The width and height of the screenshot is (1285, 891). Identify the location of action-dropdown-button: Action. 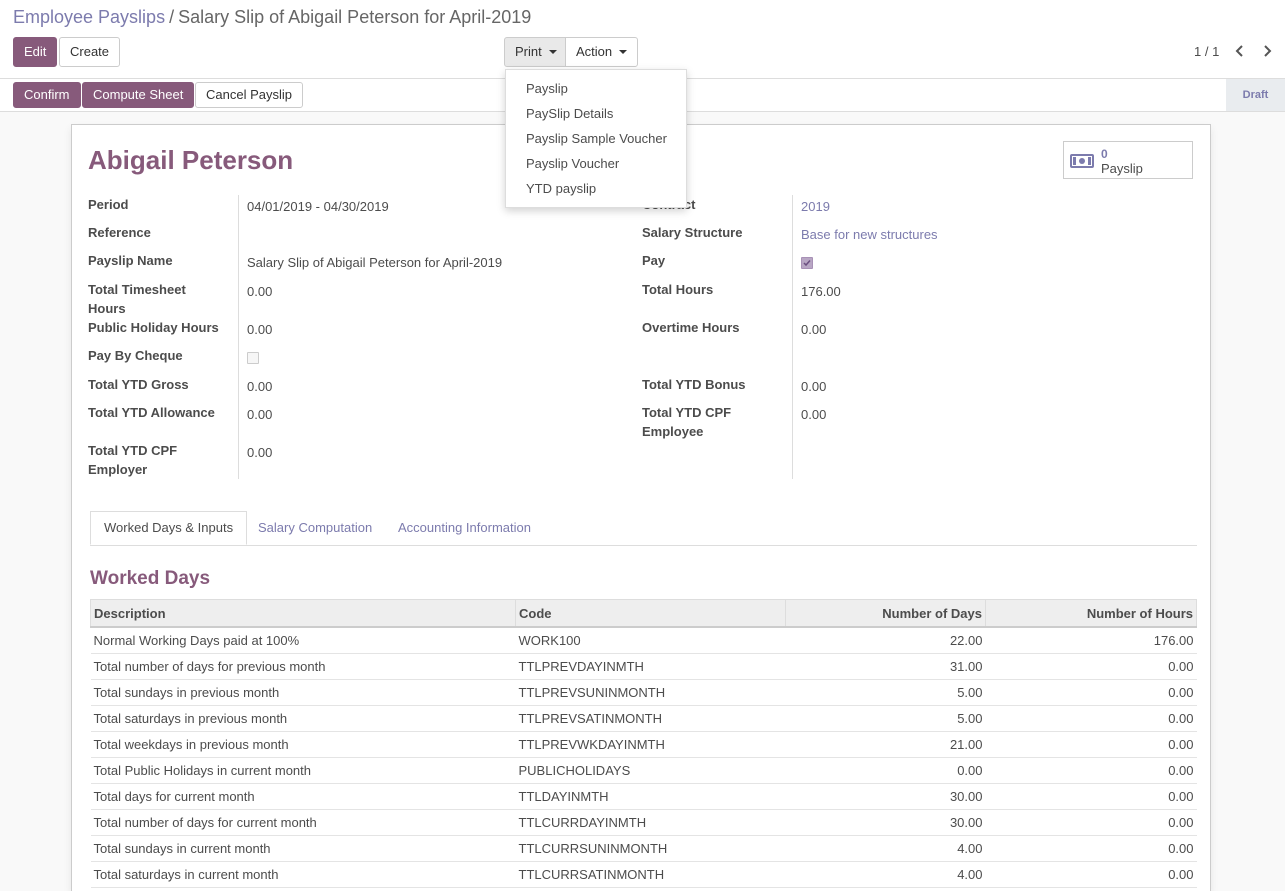
(602, 52).